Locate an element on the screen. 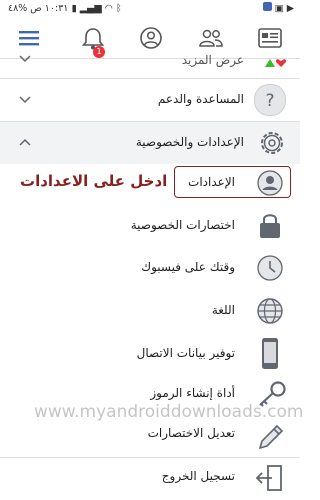 This screenshot has height=500, width=320. question-icon: ? is located at coordinates (270, 100).